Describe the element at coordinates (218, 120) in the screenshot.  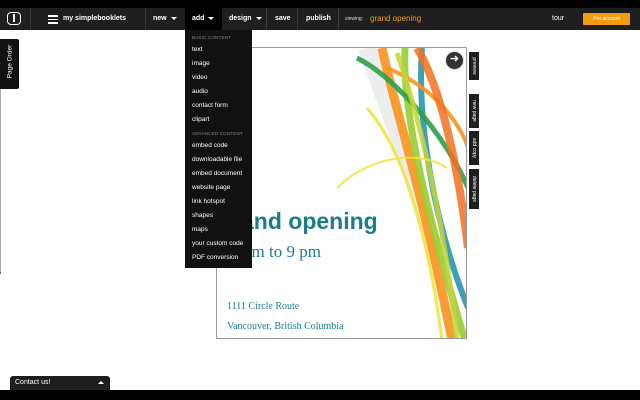
I see `add-clipart-item: clipart` at that location.